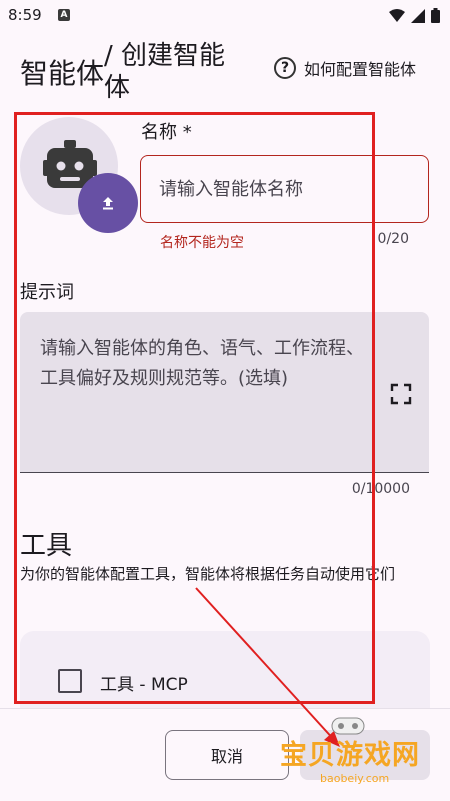 This screenshot has width=450, height=801. What do you see at coordinates (401, 394) in the screenshot?
I see `fullscreen-icon` at bounding box center [401, 394].